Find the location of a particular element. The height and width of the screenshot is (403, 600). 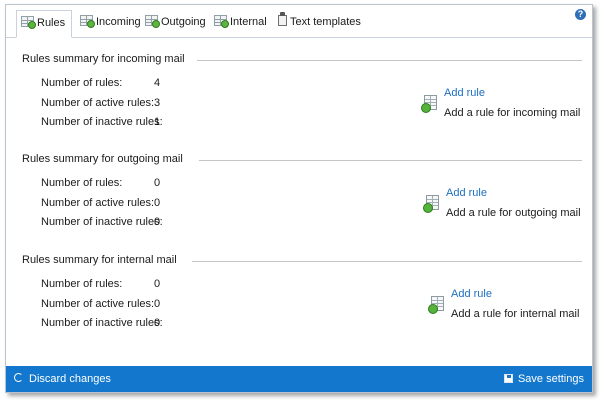

rules-icon is located at coordinates (28, 22).